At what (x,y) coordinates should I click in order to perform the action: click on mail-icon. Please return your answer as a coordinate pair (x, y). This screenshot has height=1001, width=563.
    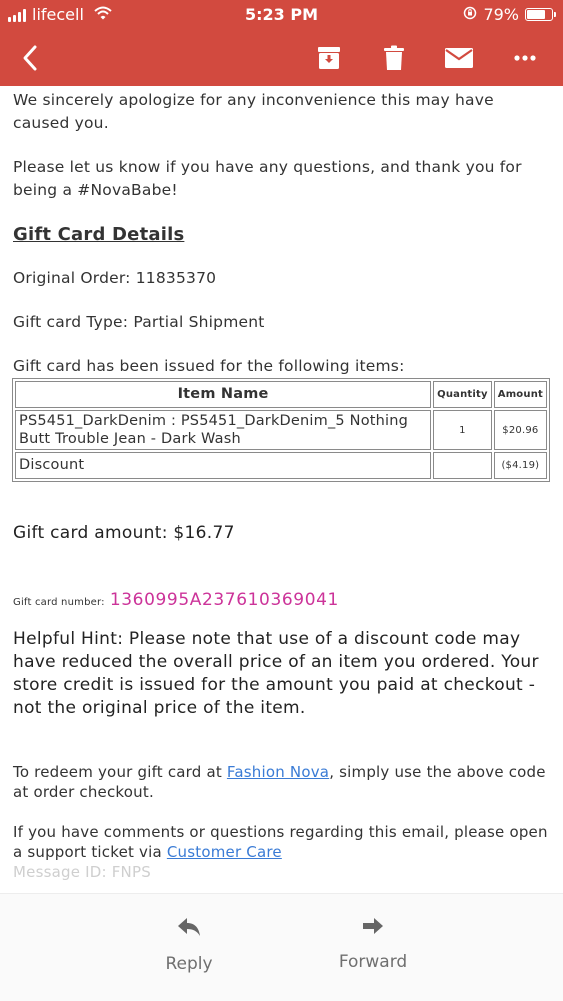
    Looking at the image, I should click on (459, 58).